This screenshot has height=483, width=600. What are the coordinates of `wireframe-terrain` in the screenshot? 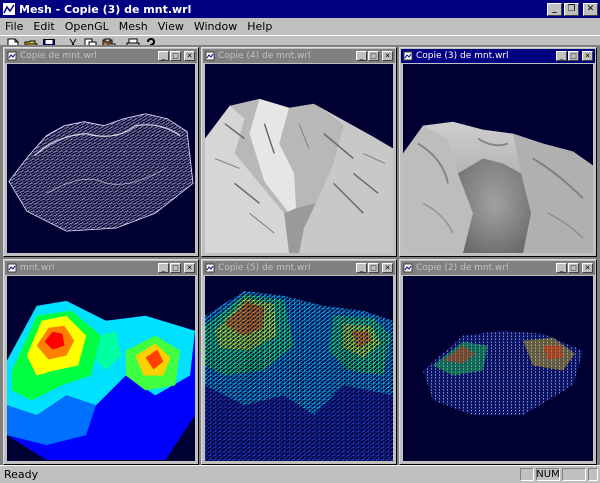 It's located at (101, 172).